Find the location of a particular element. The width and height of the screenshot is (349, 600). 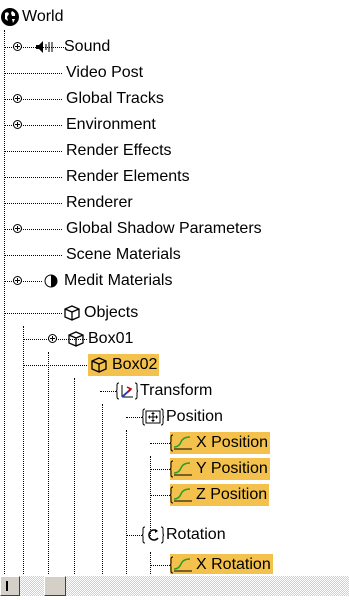

tree-item-environment: Environment is located at coordinates (111, 125).